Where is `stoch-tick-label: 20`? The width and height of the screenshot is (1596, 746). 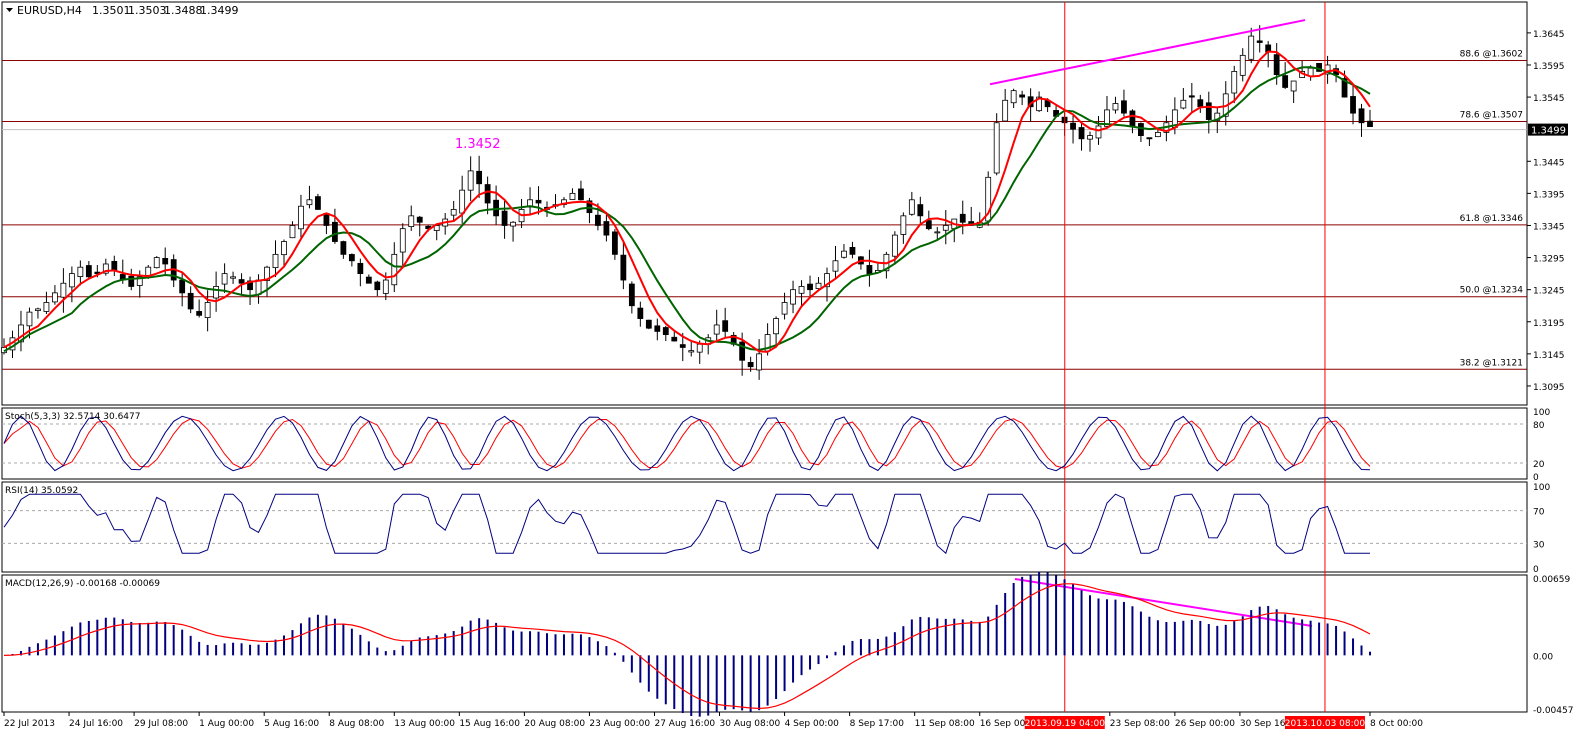 stoch-tick-label: 20 is located at coordinates (1539, 465).